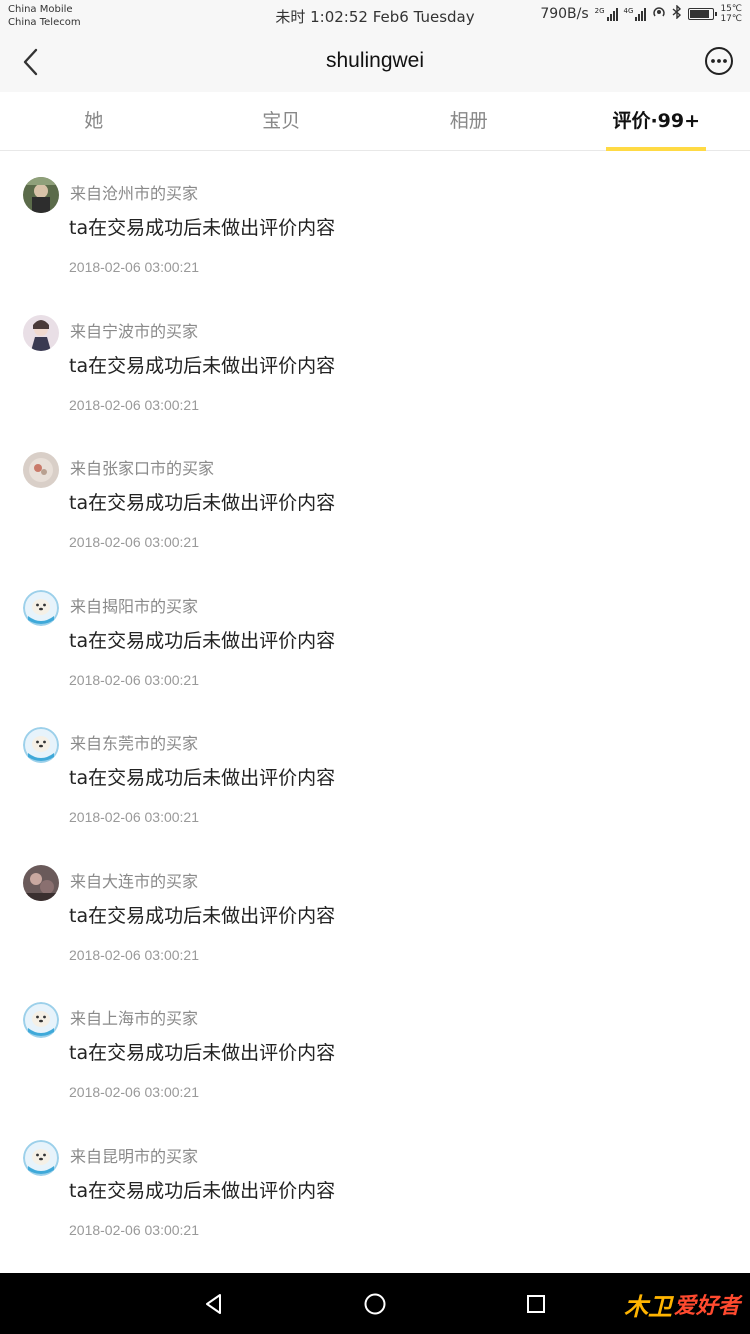 This screenshot has height=1334, width=750. I want to click on circle-home-icon, so click(375, 1304).